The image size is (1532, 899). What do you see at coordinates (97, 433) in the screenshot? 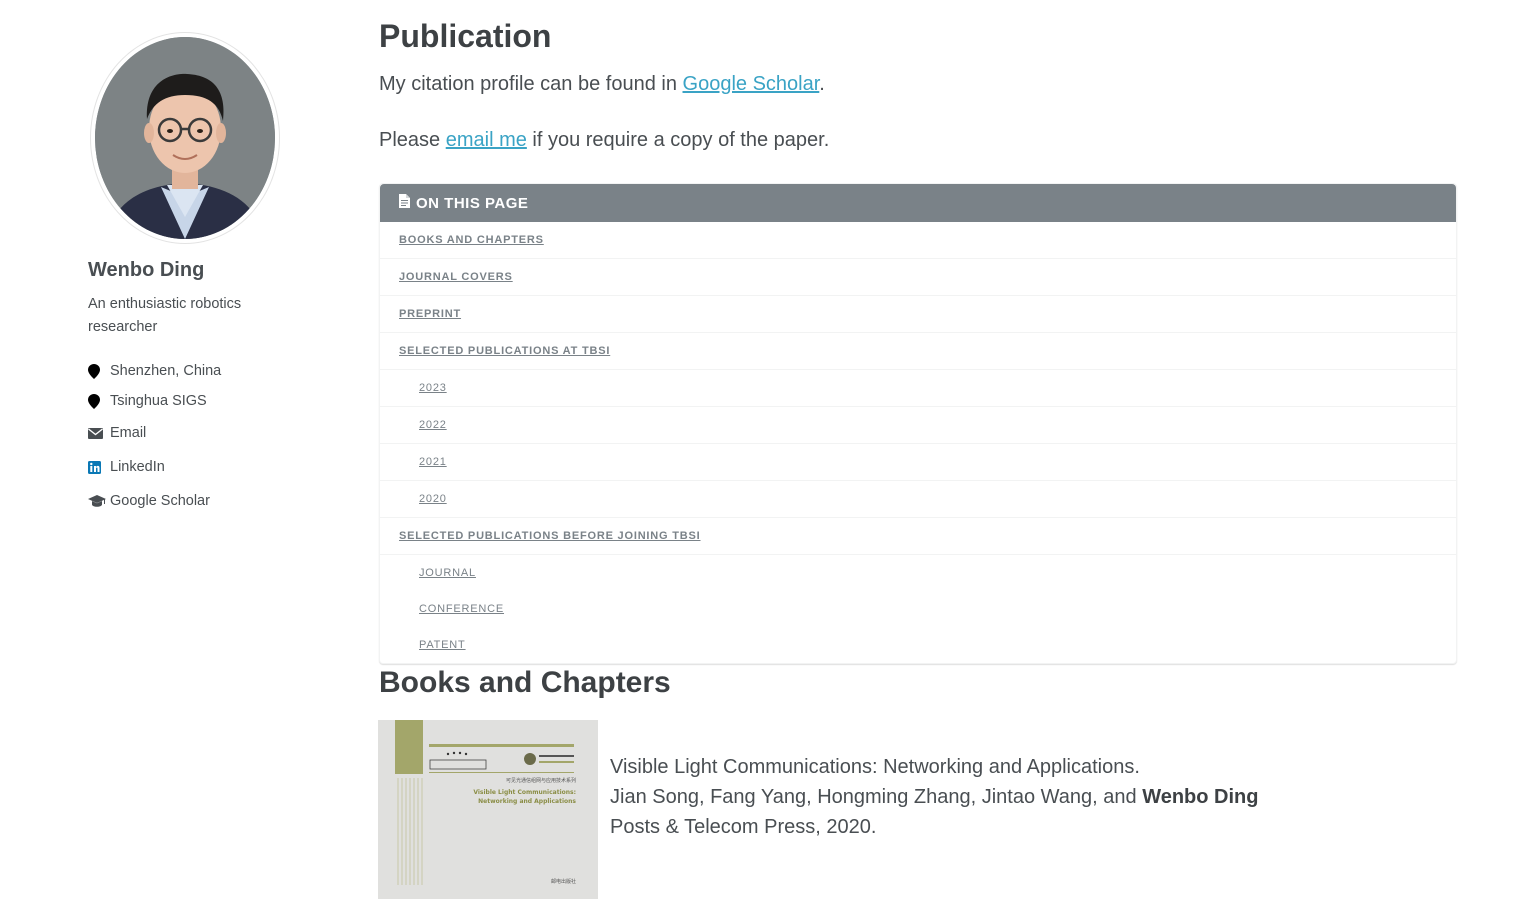
I see `envelope-icon` at bounding box center [97, 433].